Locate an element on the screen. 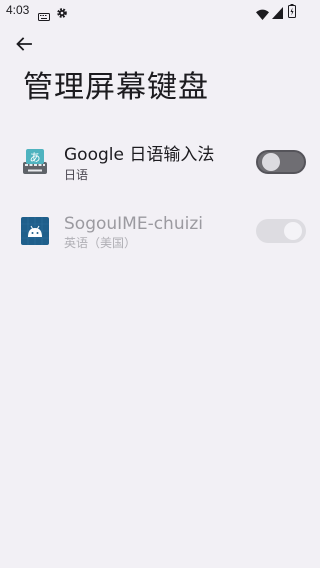  keyboard-language: 日语 is located at coordinates (76, 175).